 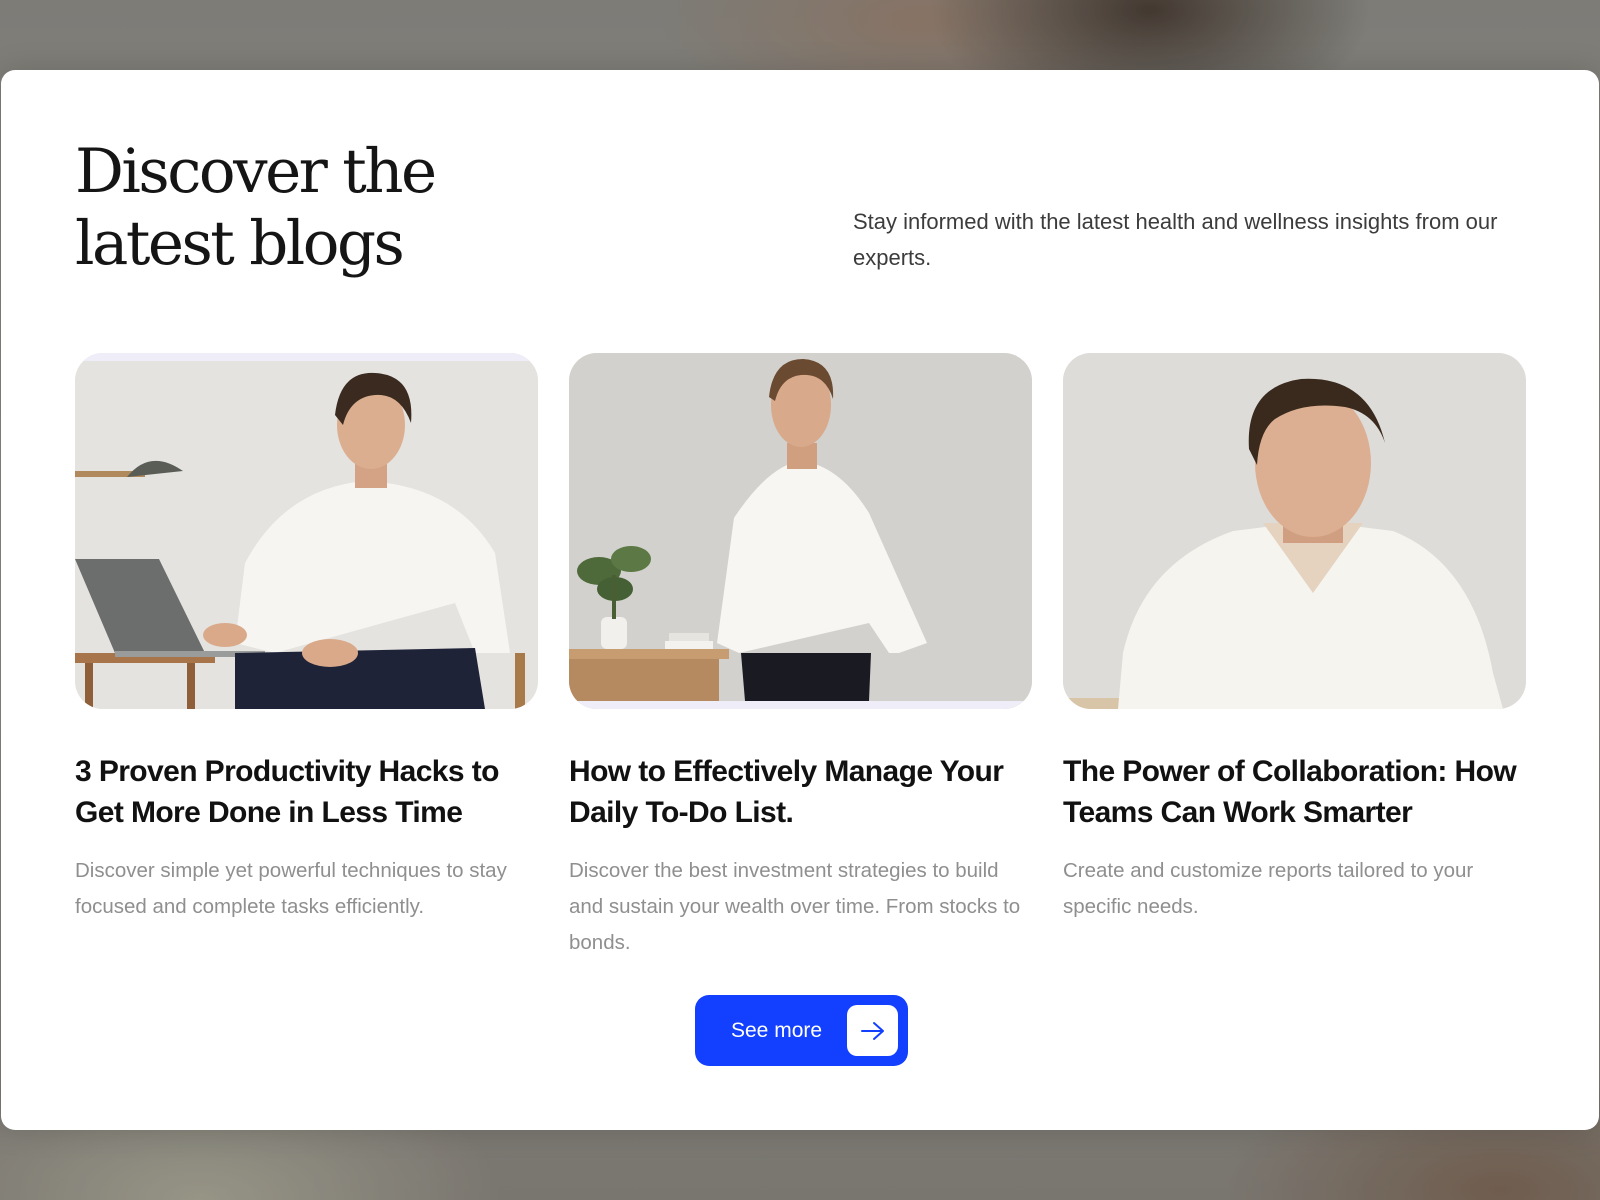 I want to click on see-more-button: See more, so click(x=801, y=1030).